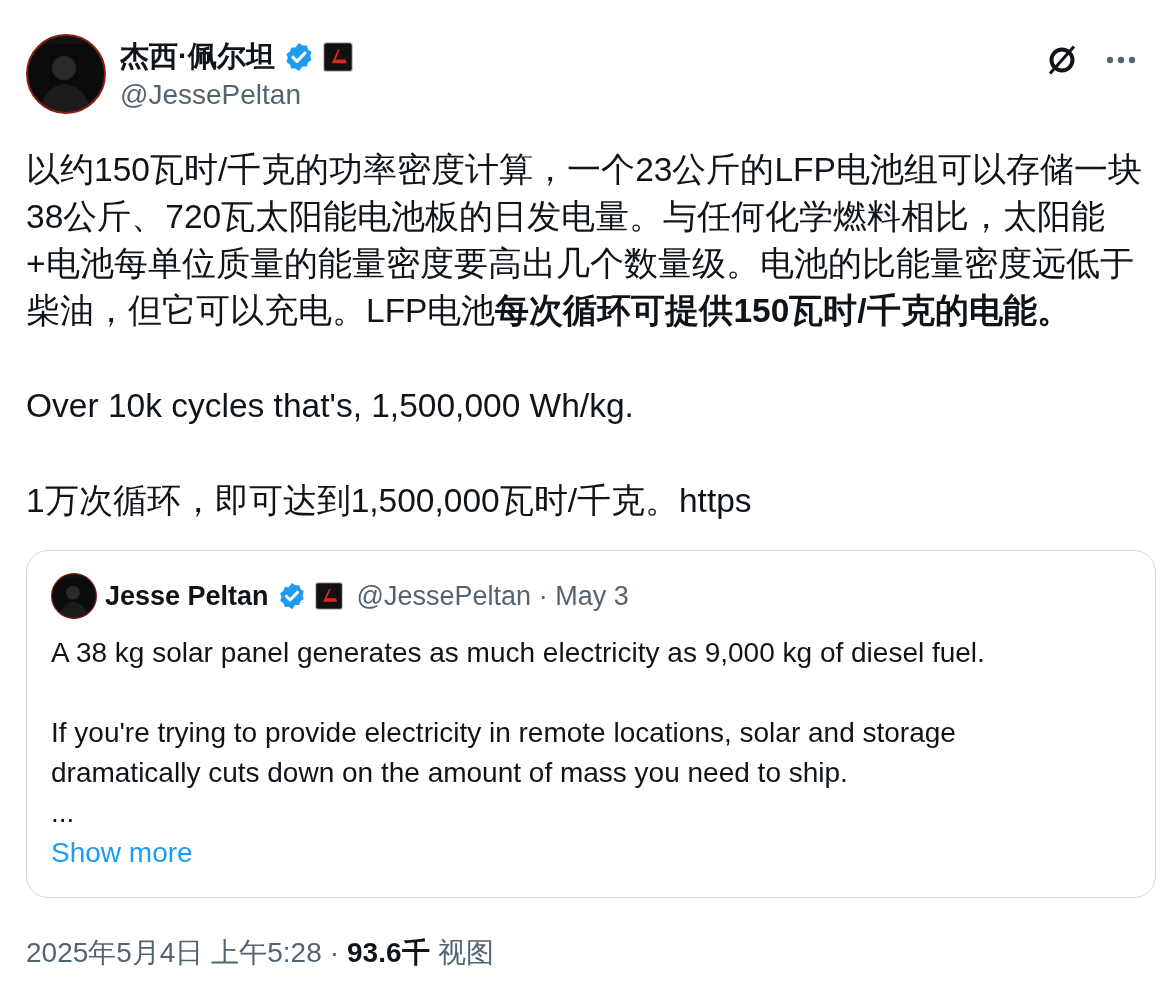 The image size is (1162, 1000). I want to click on tweet-text: Over 10k cycles that's, 1,500,000 Wh/kg., so click(330, 406).